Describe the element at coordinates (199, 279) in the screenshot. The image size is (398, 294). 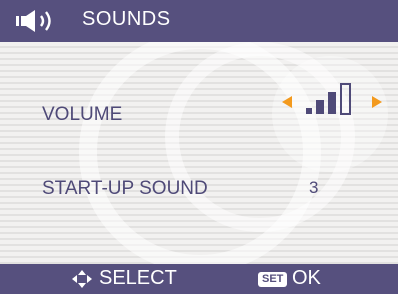
I see `footer-bar: SELECT SET OK` at that location.